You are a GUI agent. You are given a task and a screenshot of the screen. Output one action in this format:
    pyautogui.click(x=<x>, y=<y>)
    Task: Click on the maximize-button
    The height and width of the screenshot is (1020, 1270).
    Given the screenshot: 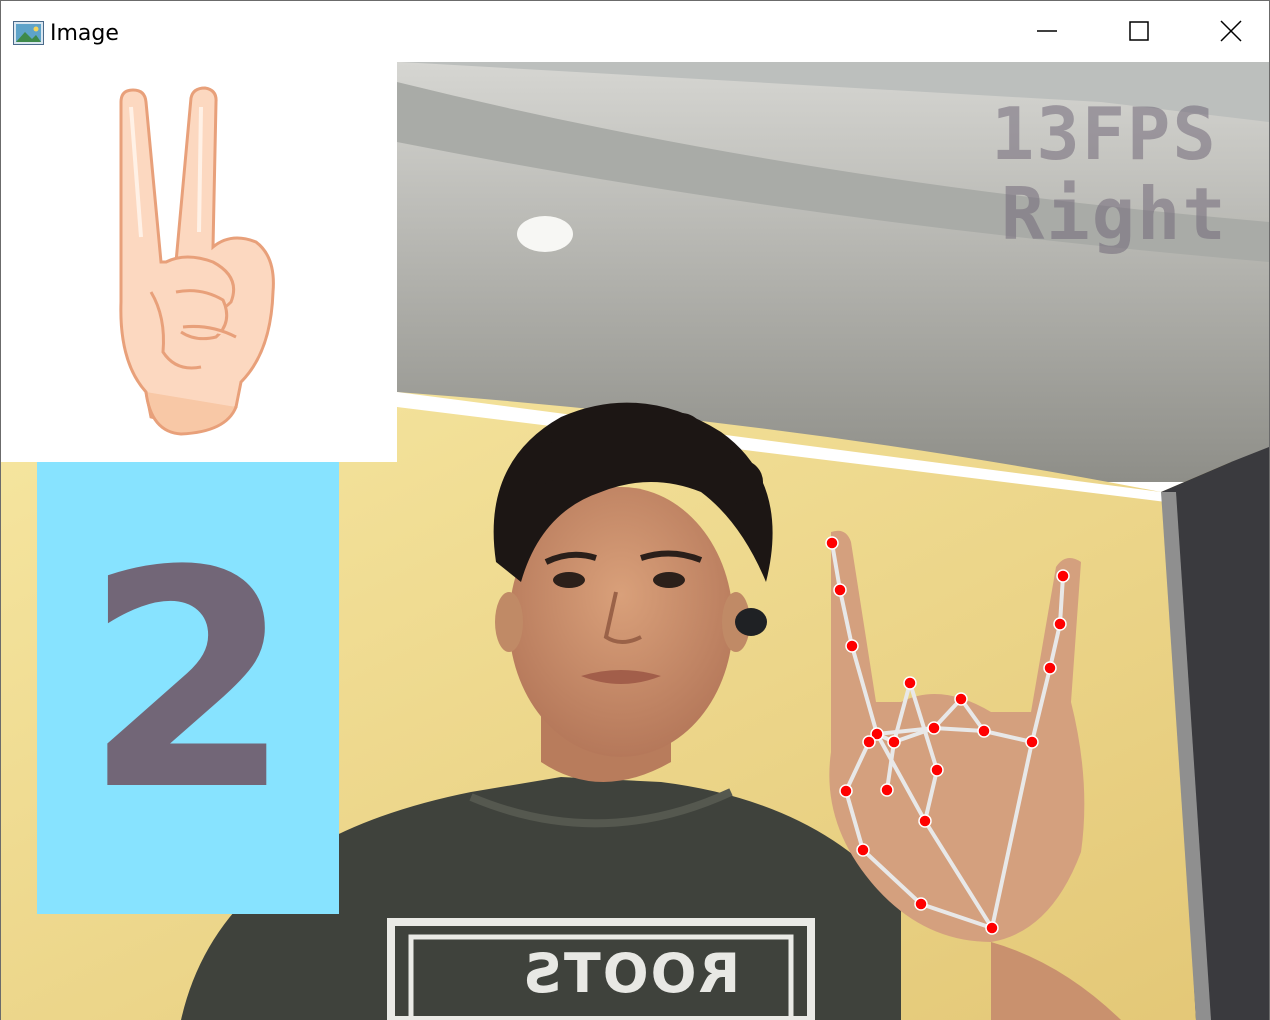 What is the action you would take?
    pyautogui.click(x=1139, y=31)
    